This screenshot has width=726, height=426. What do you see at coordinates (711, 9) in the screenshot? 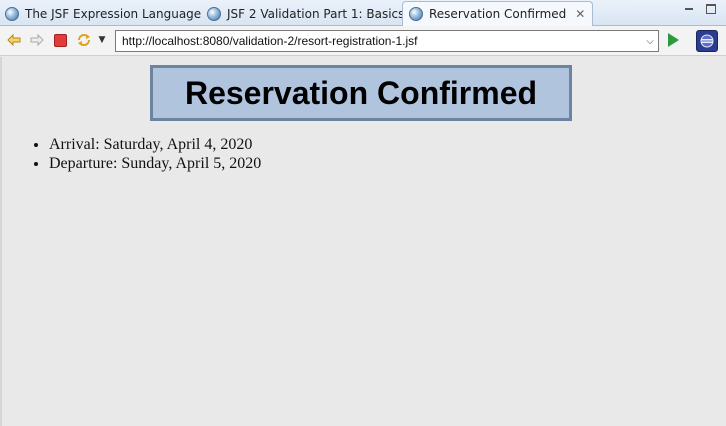
I see `maximize-icon` at bounding box center [711, 9].